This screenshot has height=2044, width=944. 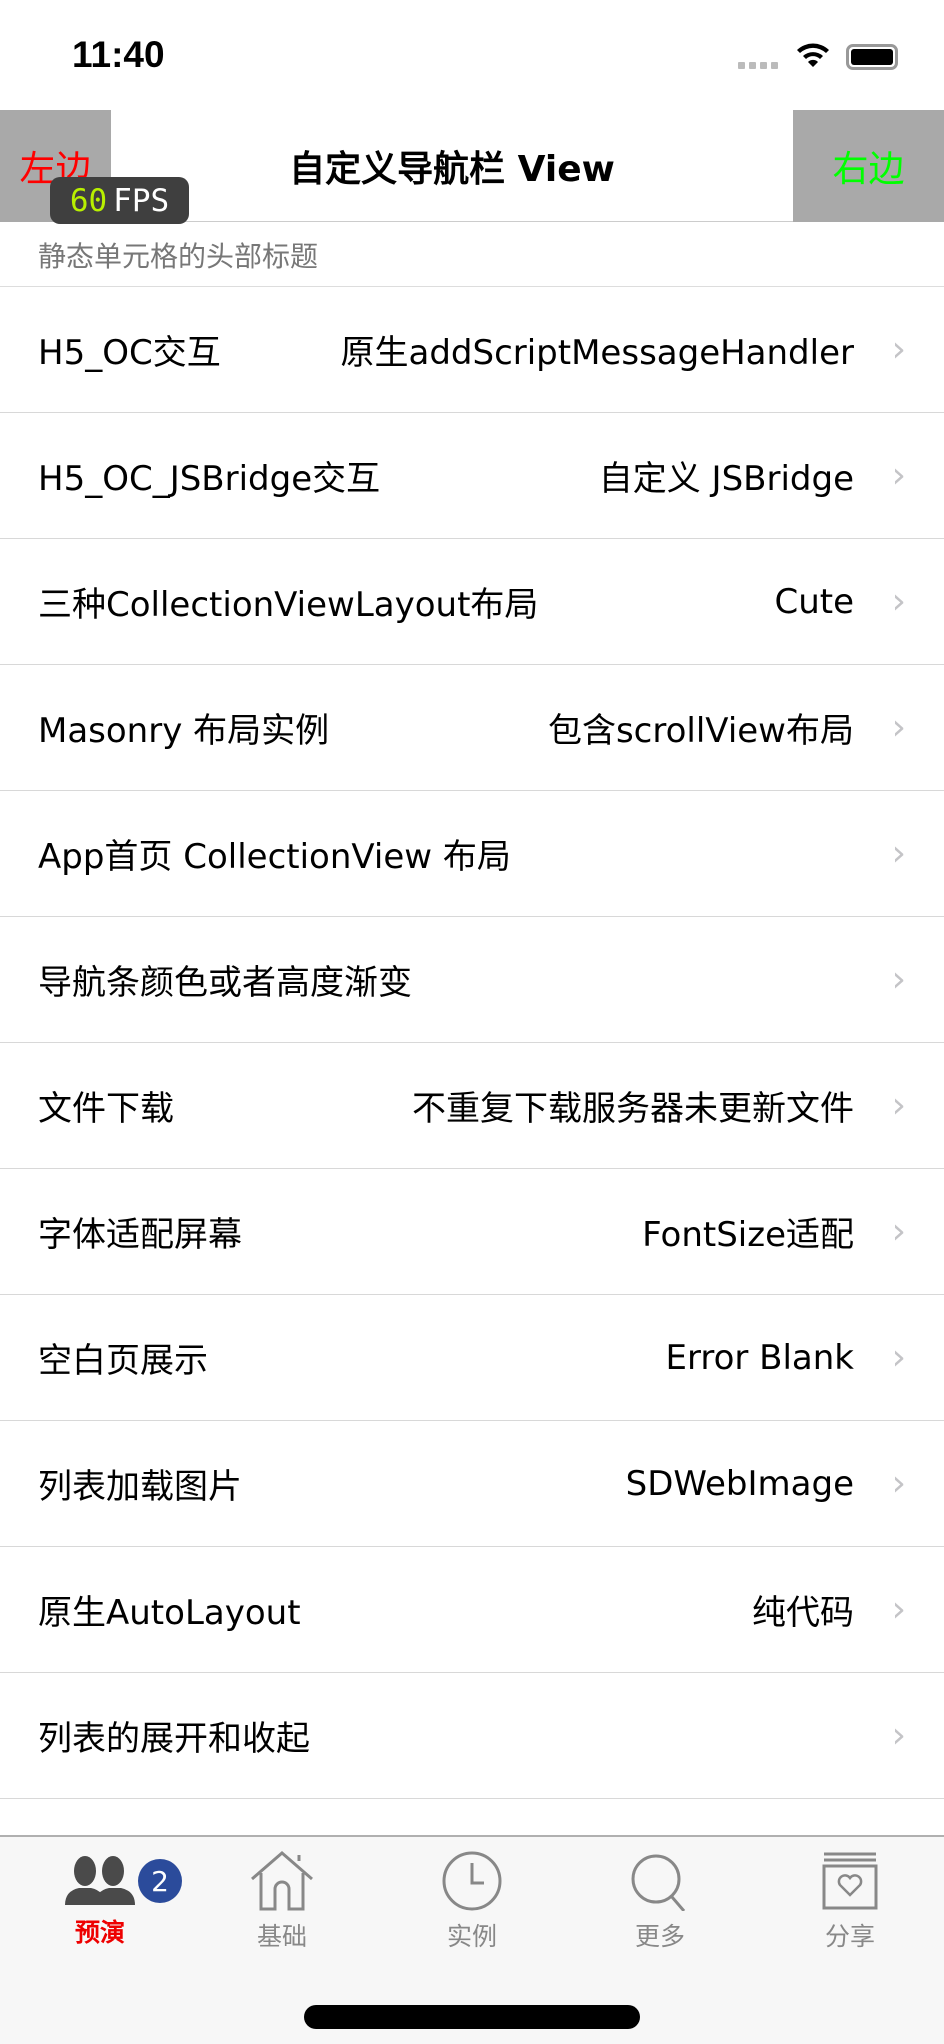 I want to click on table-row: 导航条颜色或者高度渐变 ›, so click(x=472, y=980).